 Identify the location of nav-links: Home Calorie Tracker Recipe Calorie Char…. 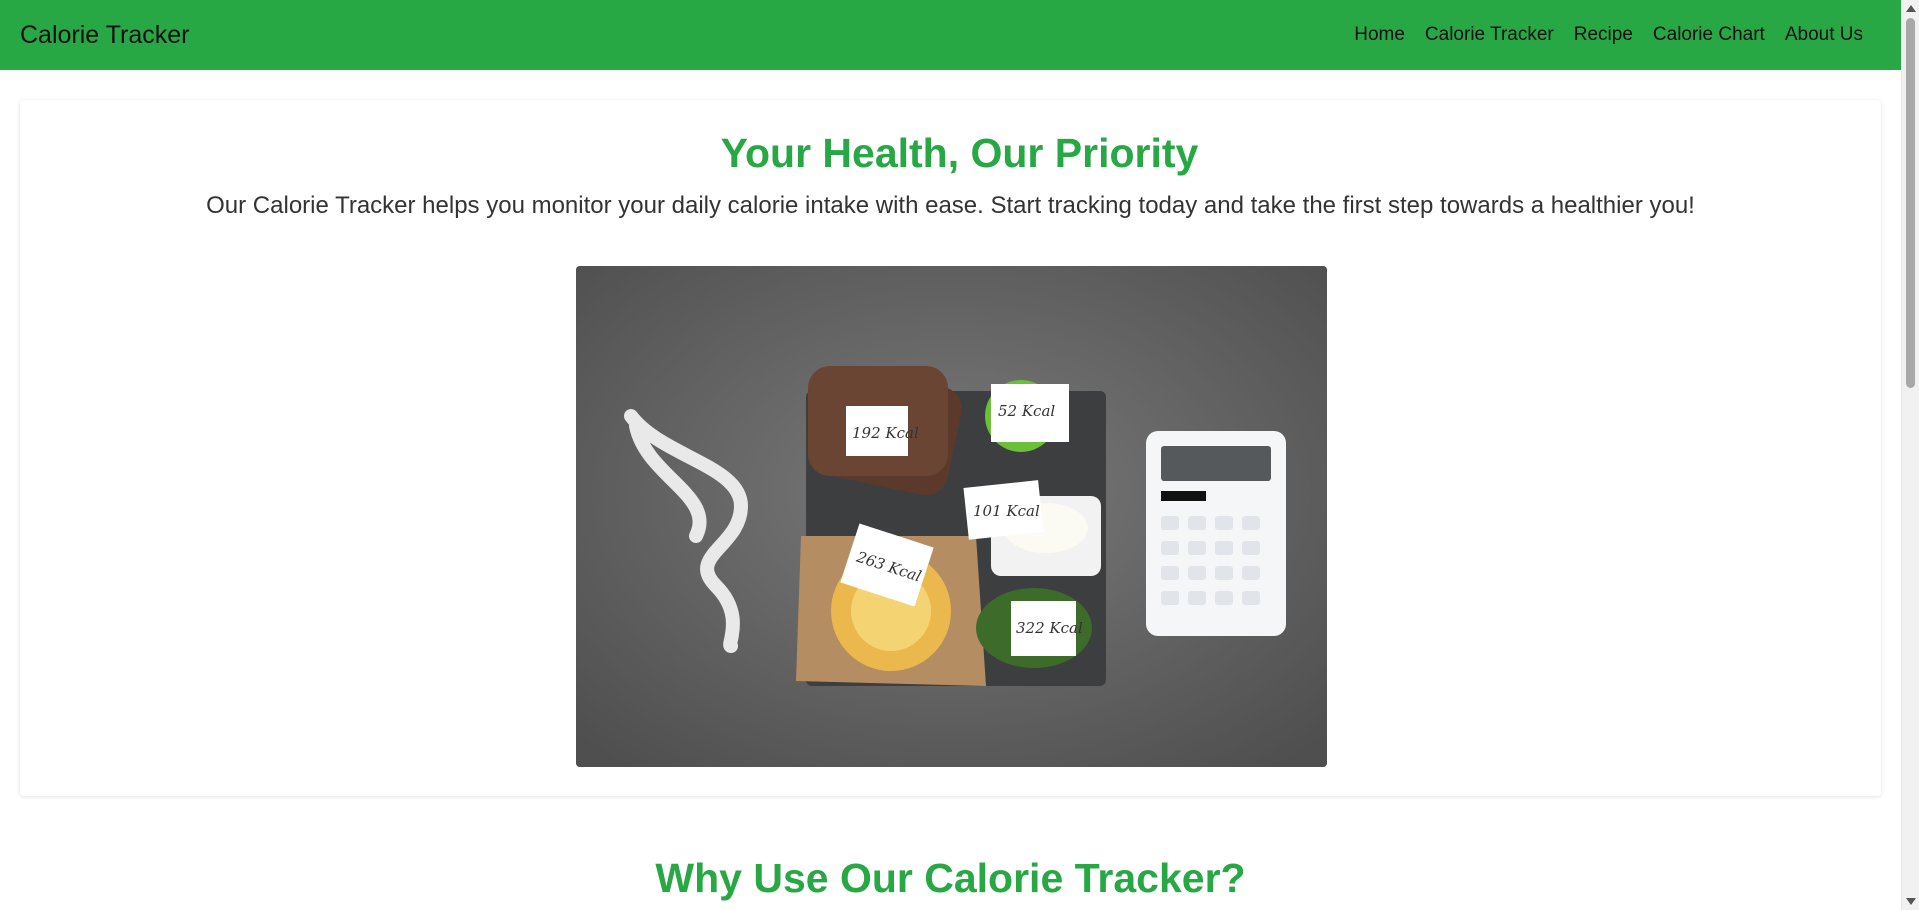
(1608, 35).